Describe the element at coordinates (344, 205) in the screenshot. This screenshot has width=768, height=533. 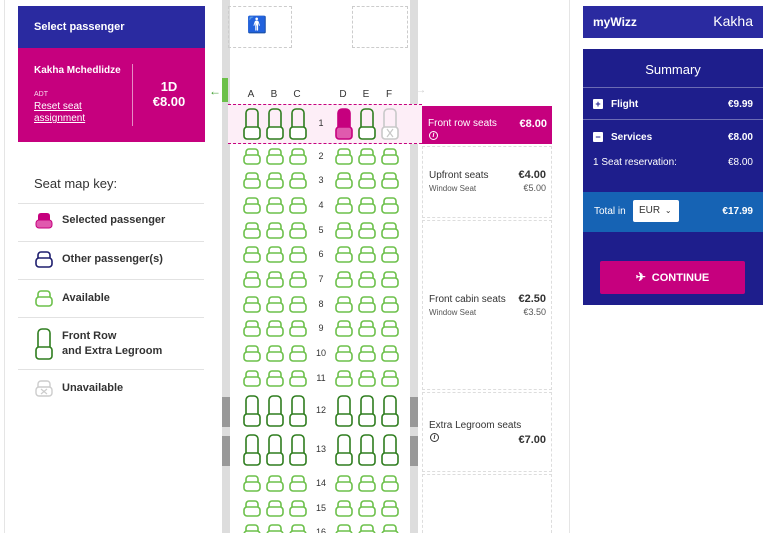
I see `seat-4D` at that location.